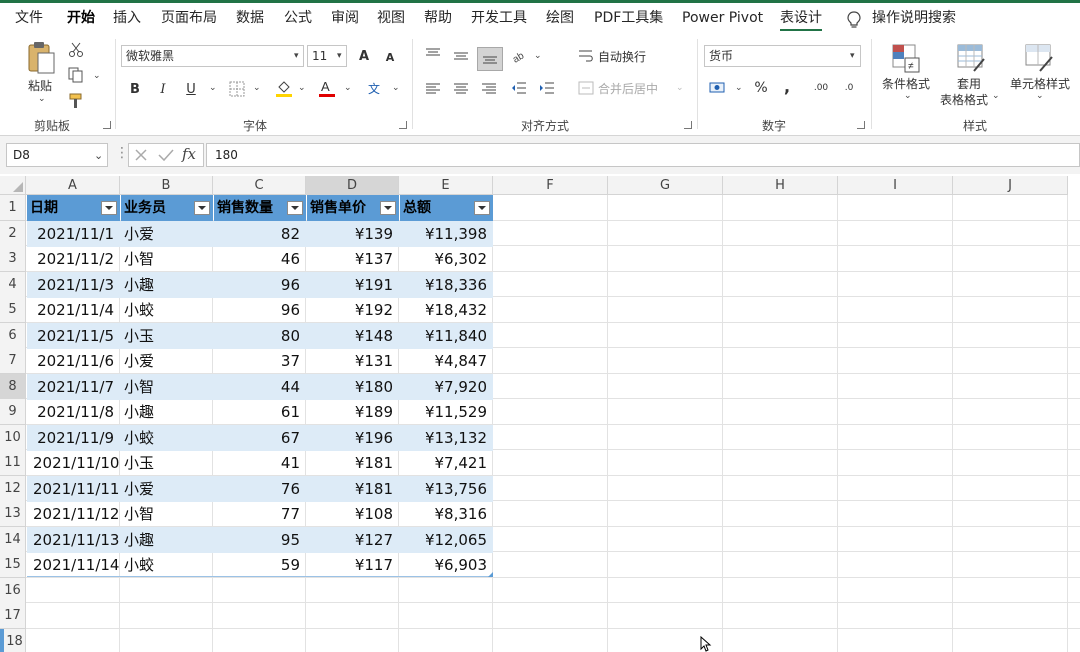 This screenshot has width=1080, height=652. What do you see at coordinates (73, 259) in the screenshot?
I see `table-cell: 2021/11/2` at bounding box center [73, 259].